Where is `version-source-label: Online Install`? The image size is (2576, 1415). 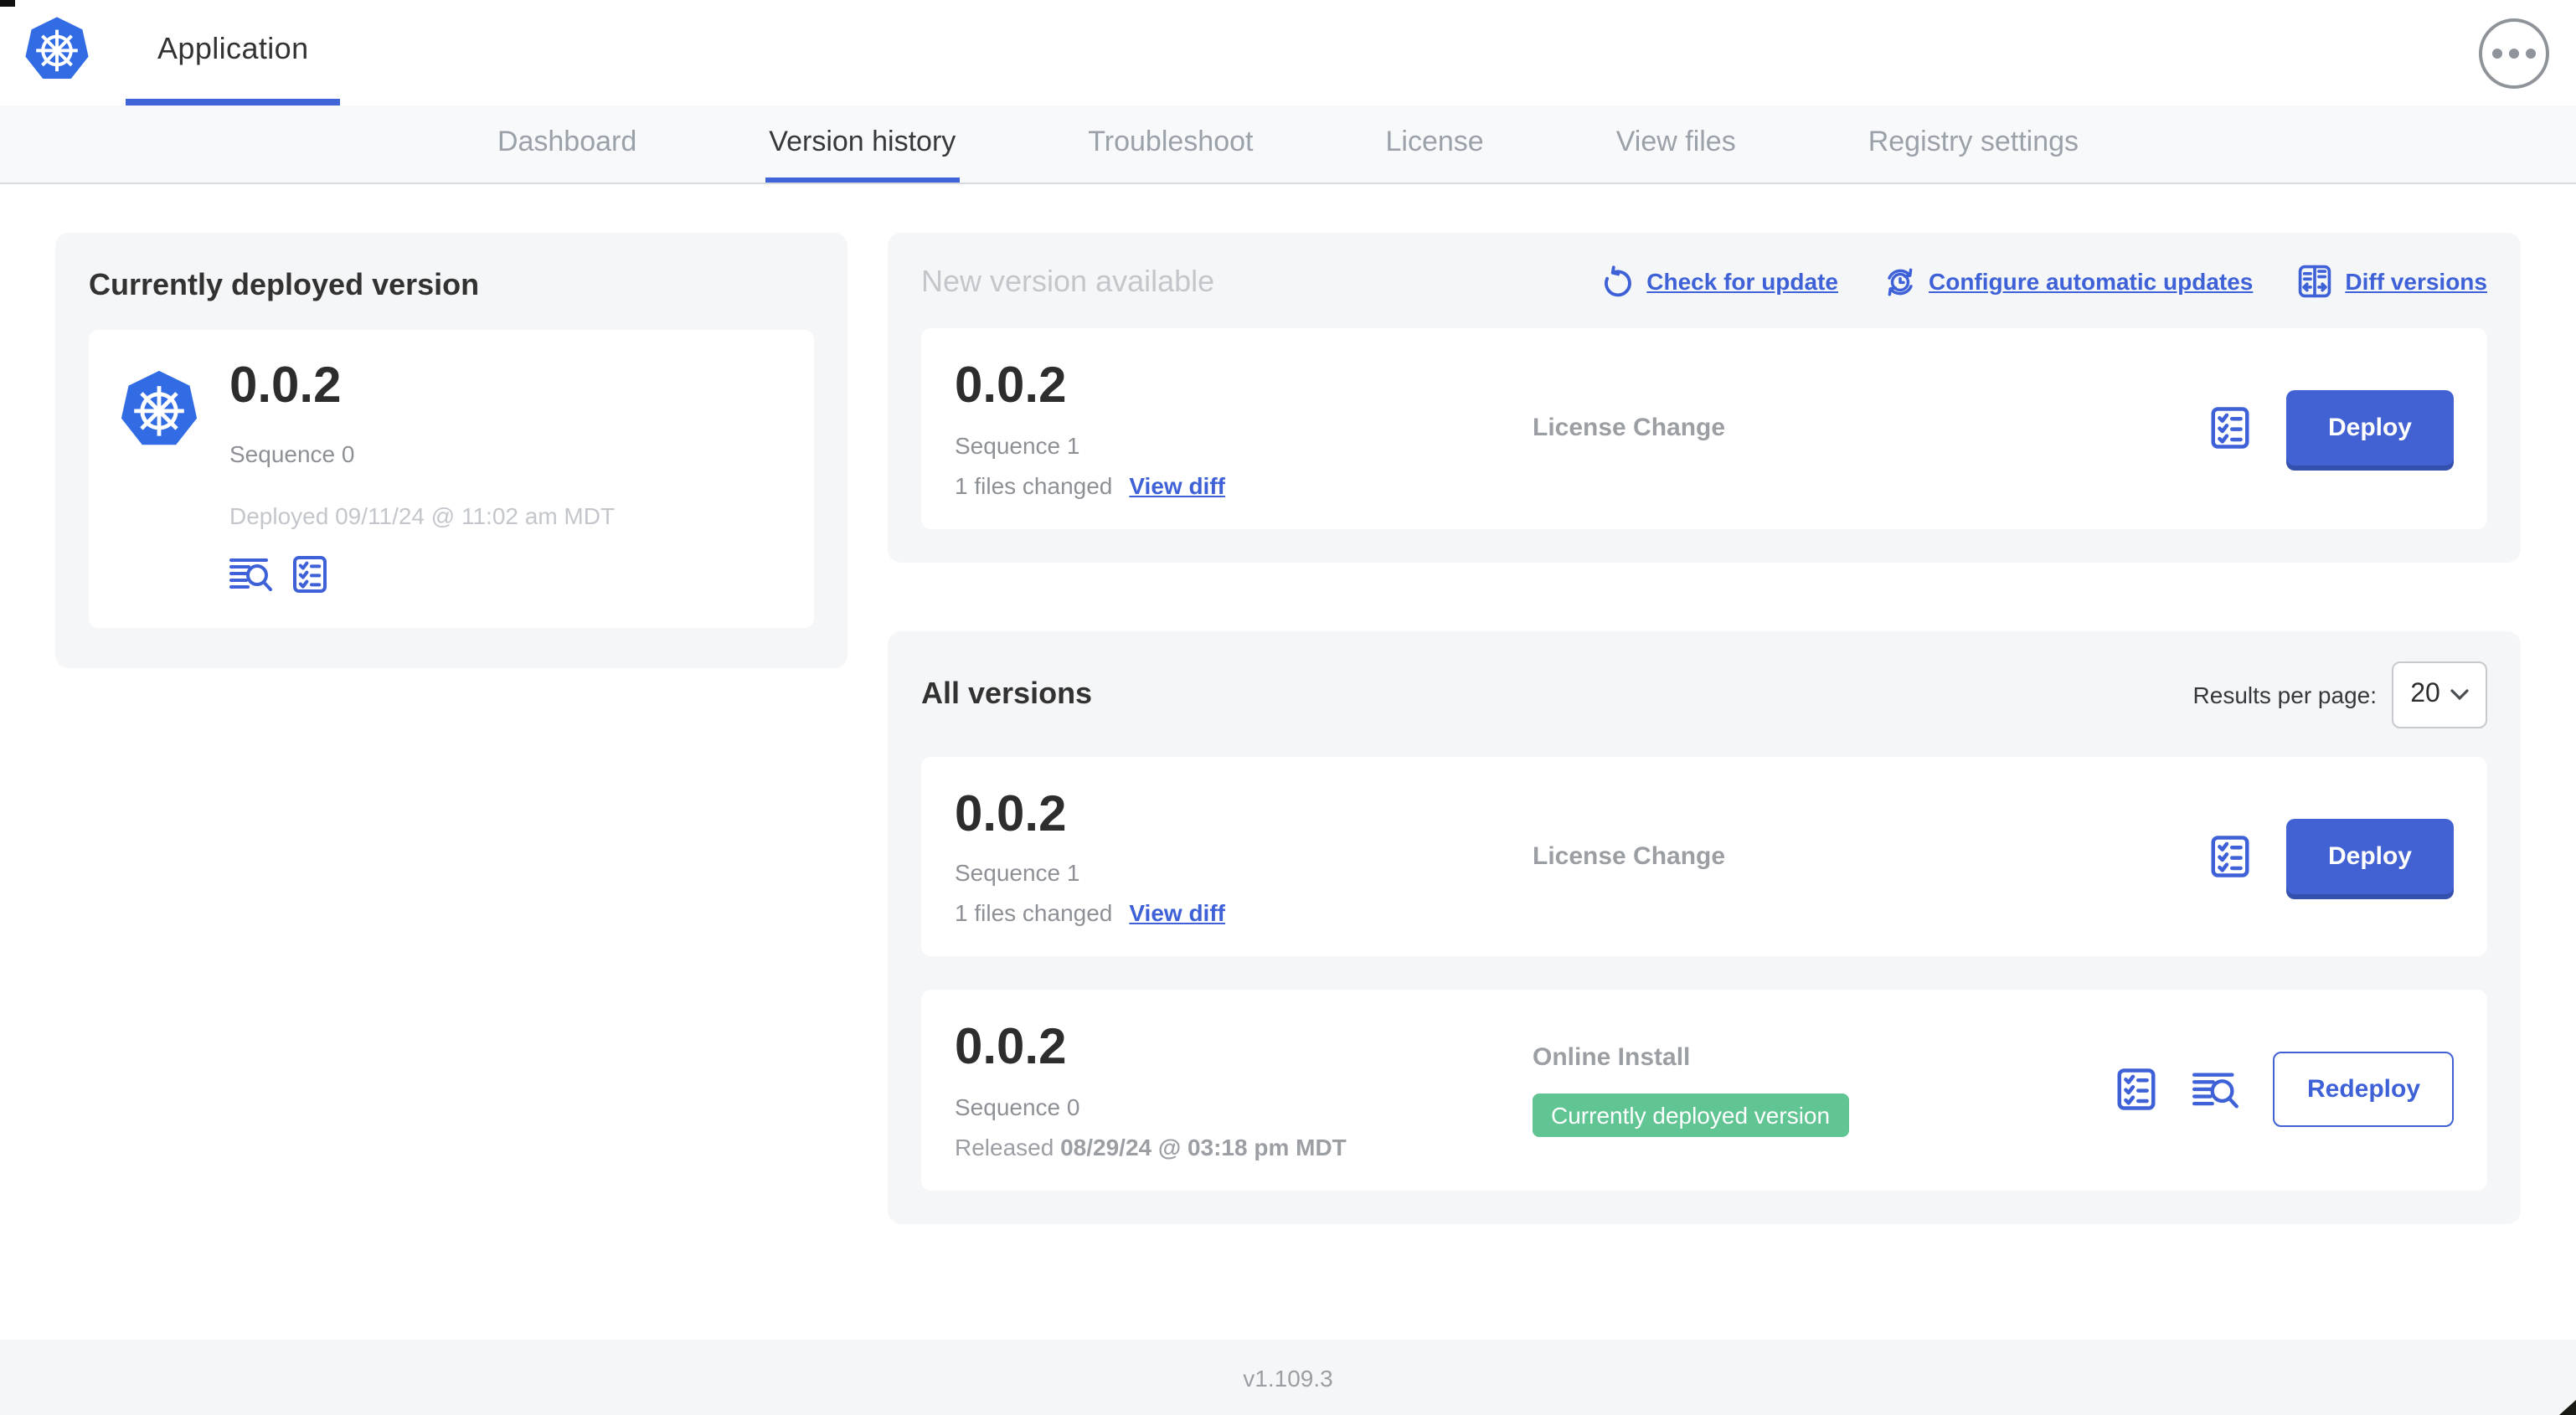 version-source-label: Online Install is located at coordinates (1612, 1057).